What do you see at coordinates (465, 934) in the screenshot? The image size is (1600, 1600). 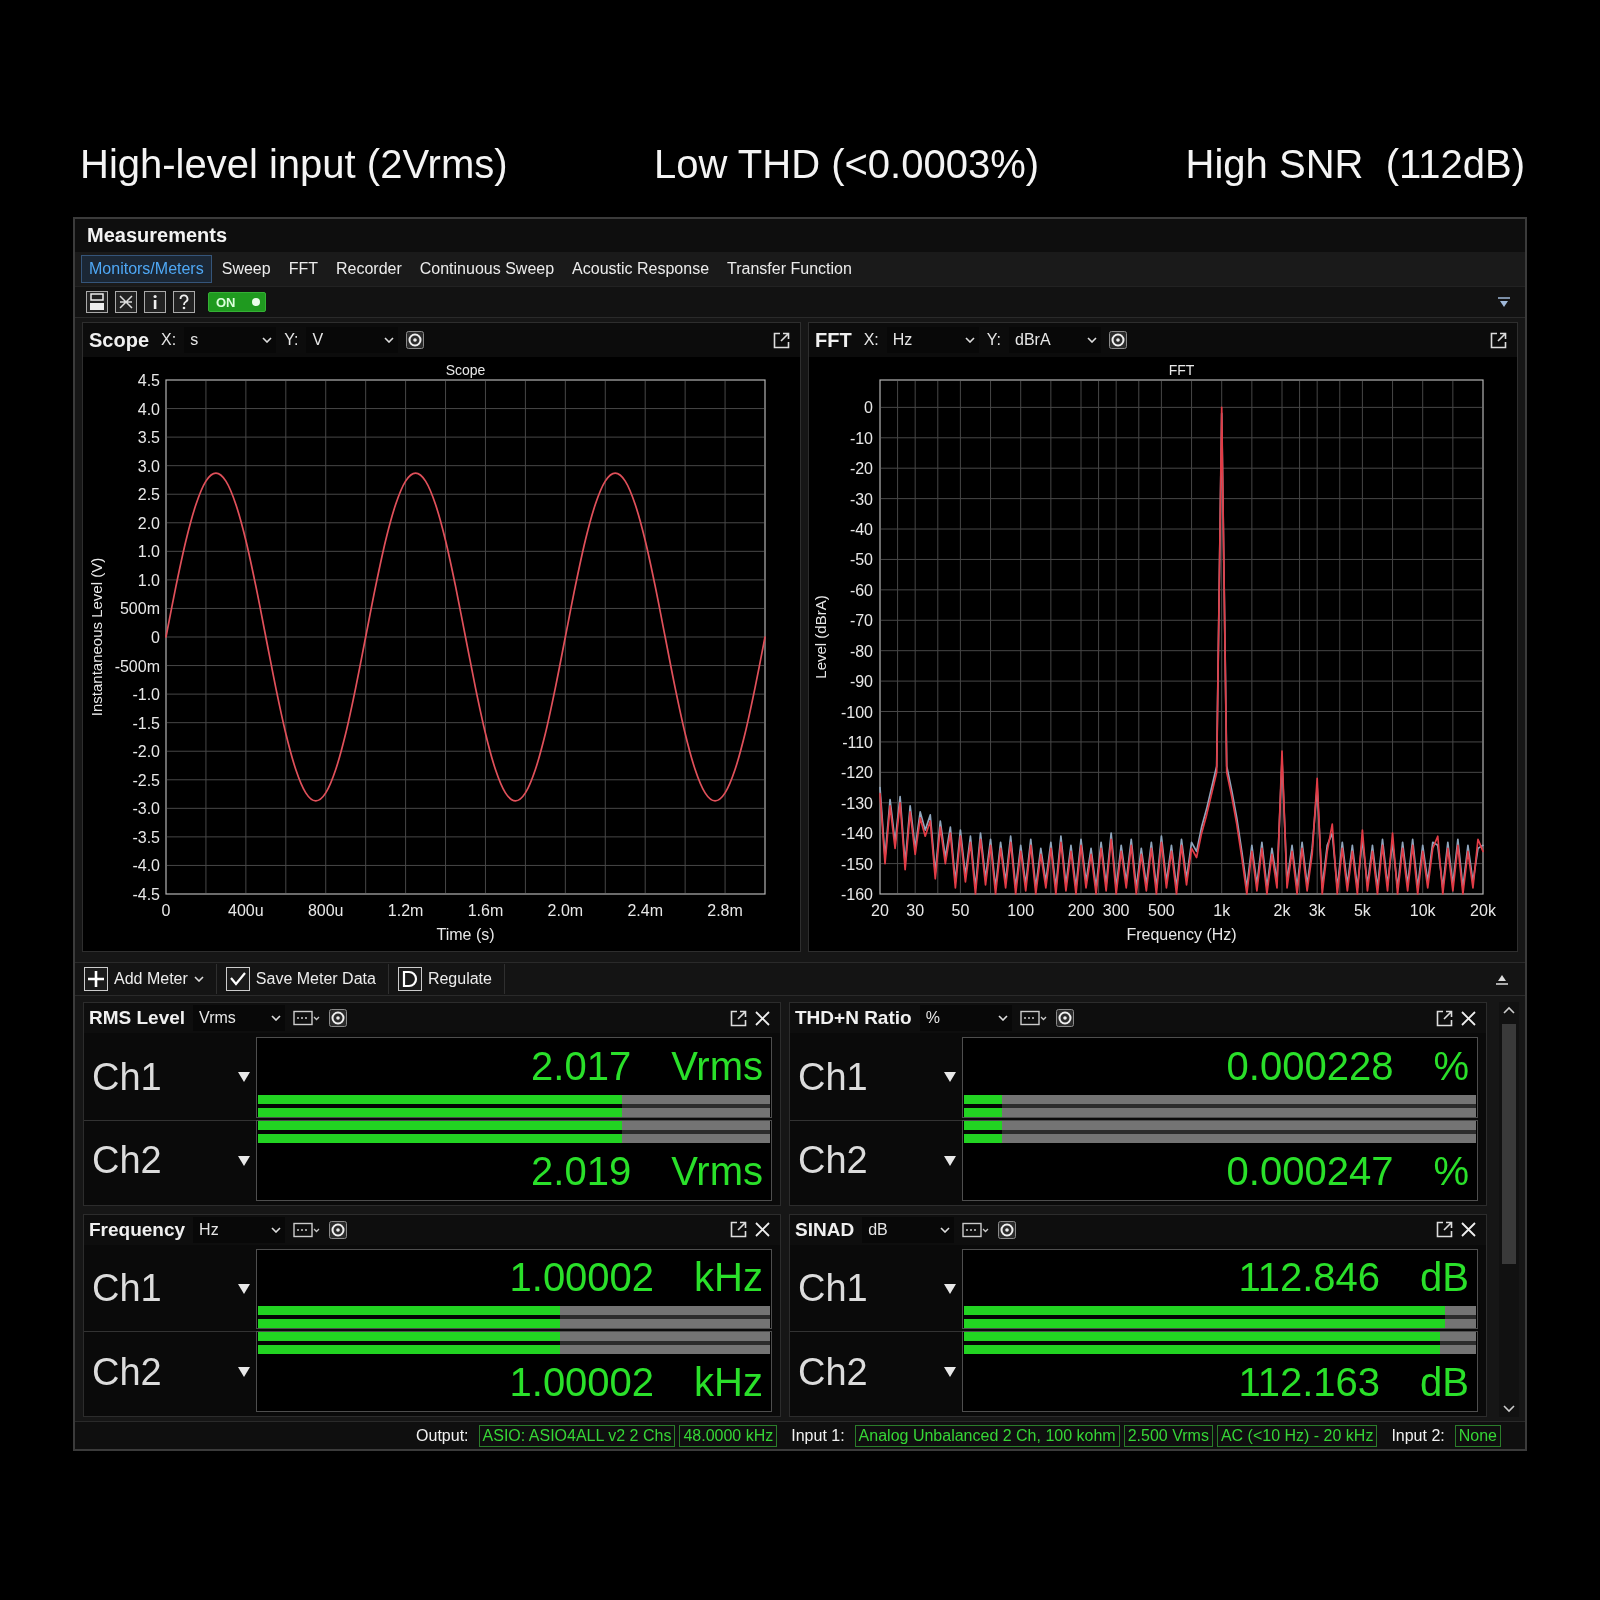 I see `axis-title: Time (s)` at bounding box center [465, 934].